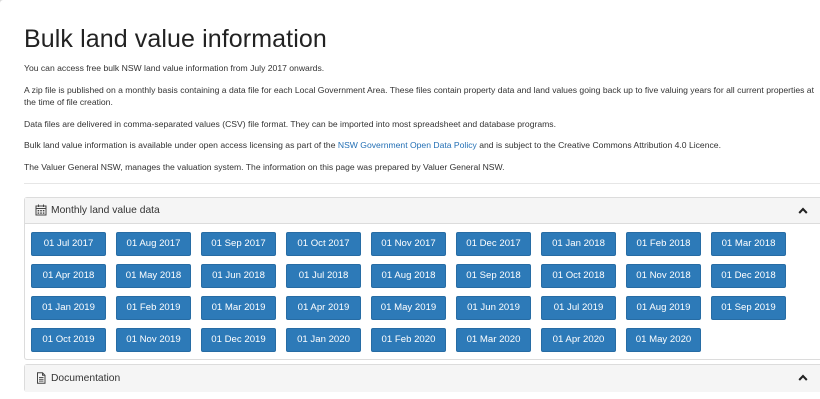 The height and width of the screenshot is (399, 820). I want to click on calendar-icon, so click(41, 210).